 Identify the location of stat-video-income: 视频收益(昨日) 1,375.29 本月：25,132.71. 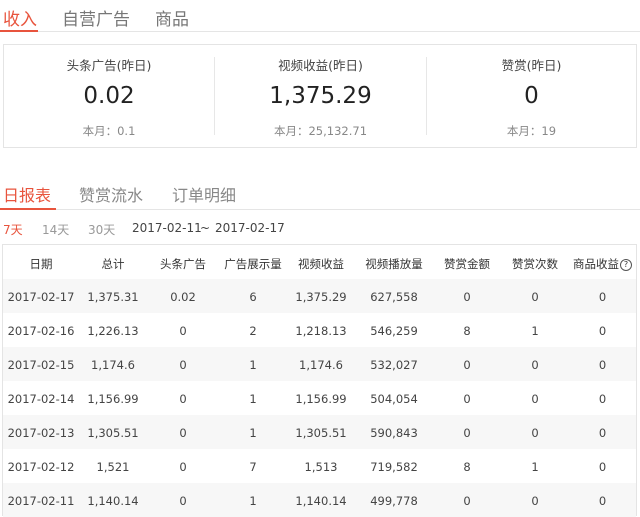
(320, 96).